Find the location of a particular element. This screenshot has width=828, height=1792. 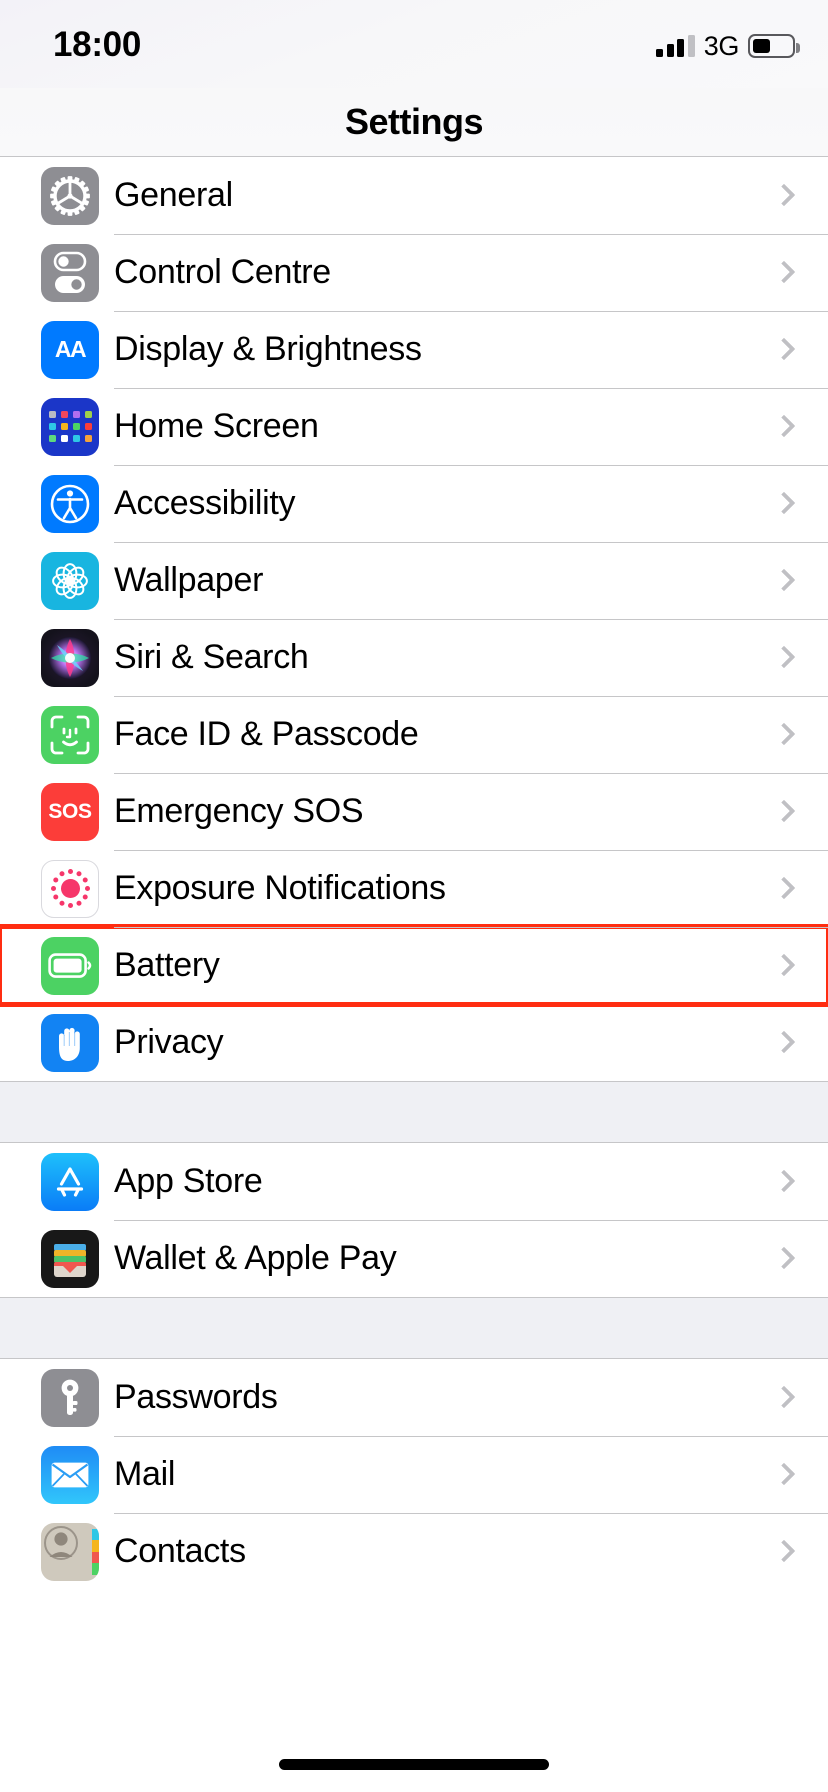

home-screen-icon is located at coordinates (70, 426).